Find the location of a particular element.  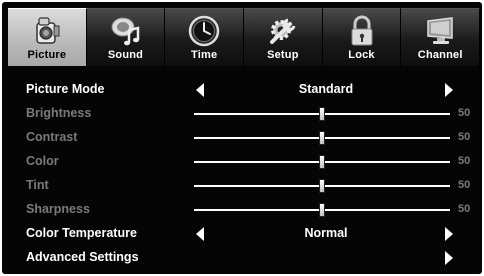

color-temperature-value: Normal is located at coordinates (326, 233).